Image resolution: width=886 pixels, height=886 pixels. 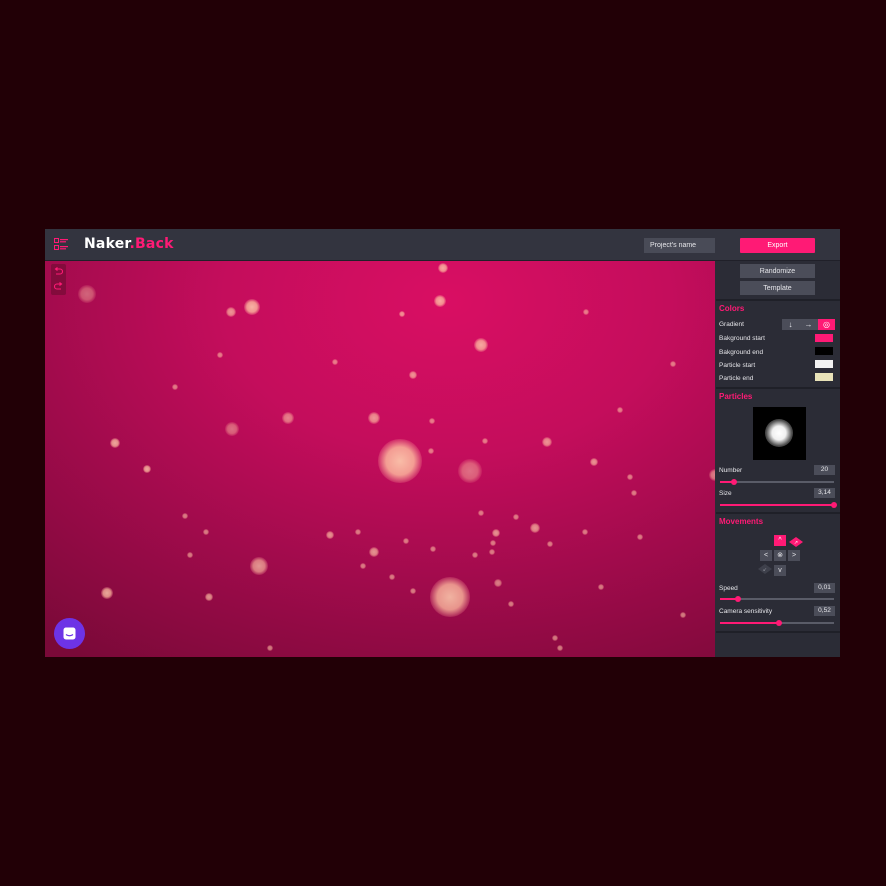 What do you see at coordinates (778, 505) in the screenshot?
I see `size-slider` at bounding box center [778, 505].